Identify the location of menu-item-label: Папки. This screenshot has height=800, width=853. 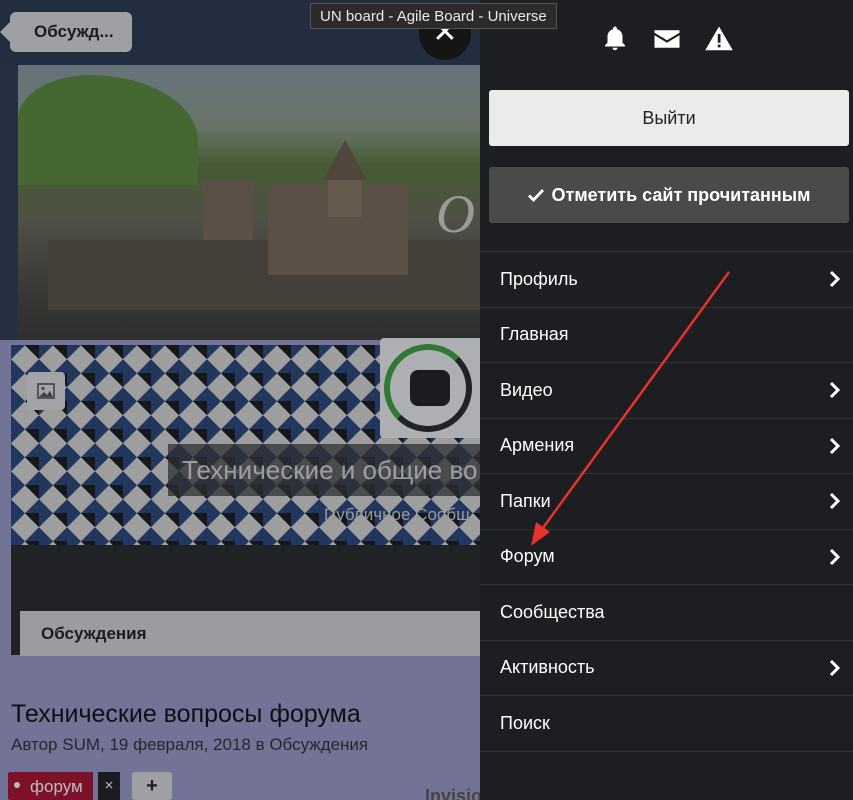
(525, 500).